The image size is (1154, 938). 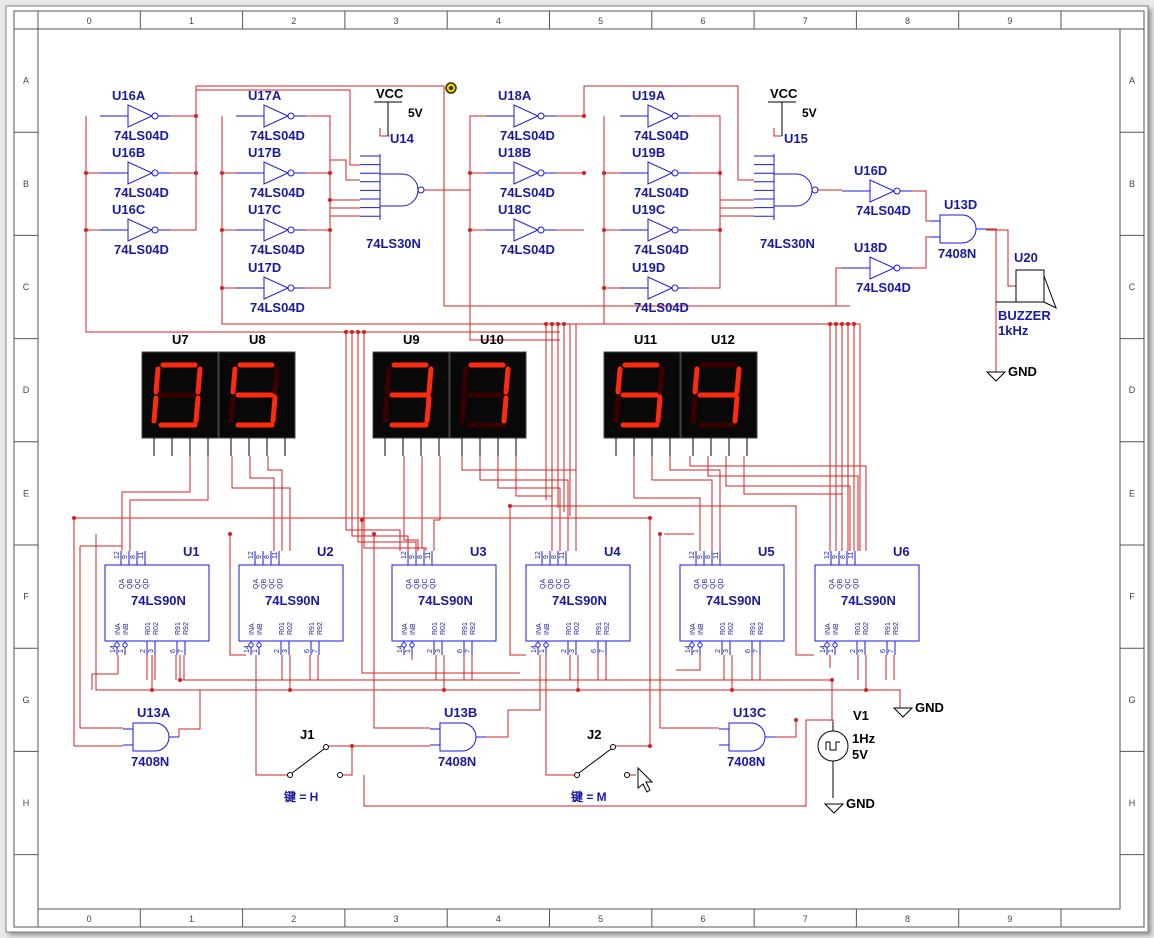 I want to click on display-ref: U7, so click(x=180, y=339).